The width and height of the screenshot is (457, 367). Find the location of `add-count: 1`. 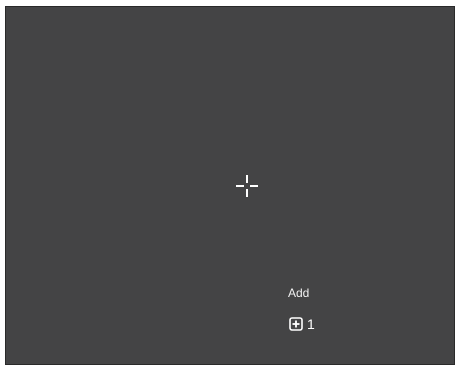

add-count: 1 is located at coordinates (311, 324).